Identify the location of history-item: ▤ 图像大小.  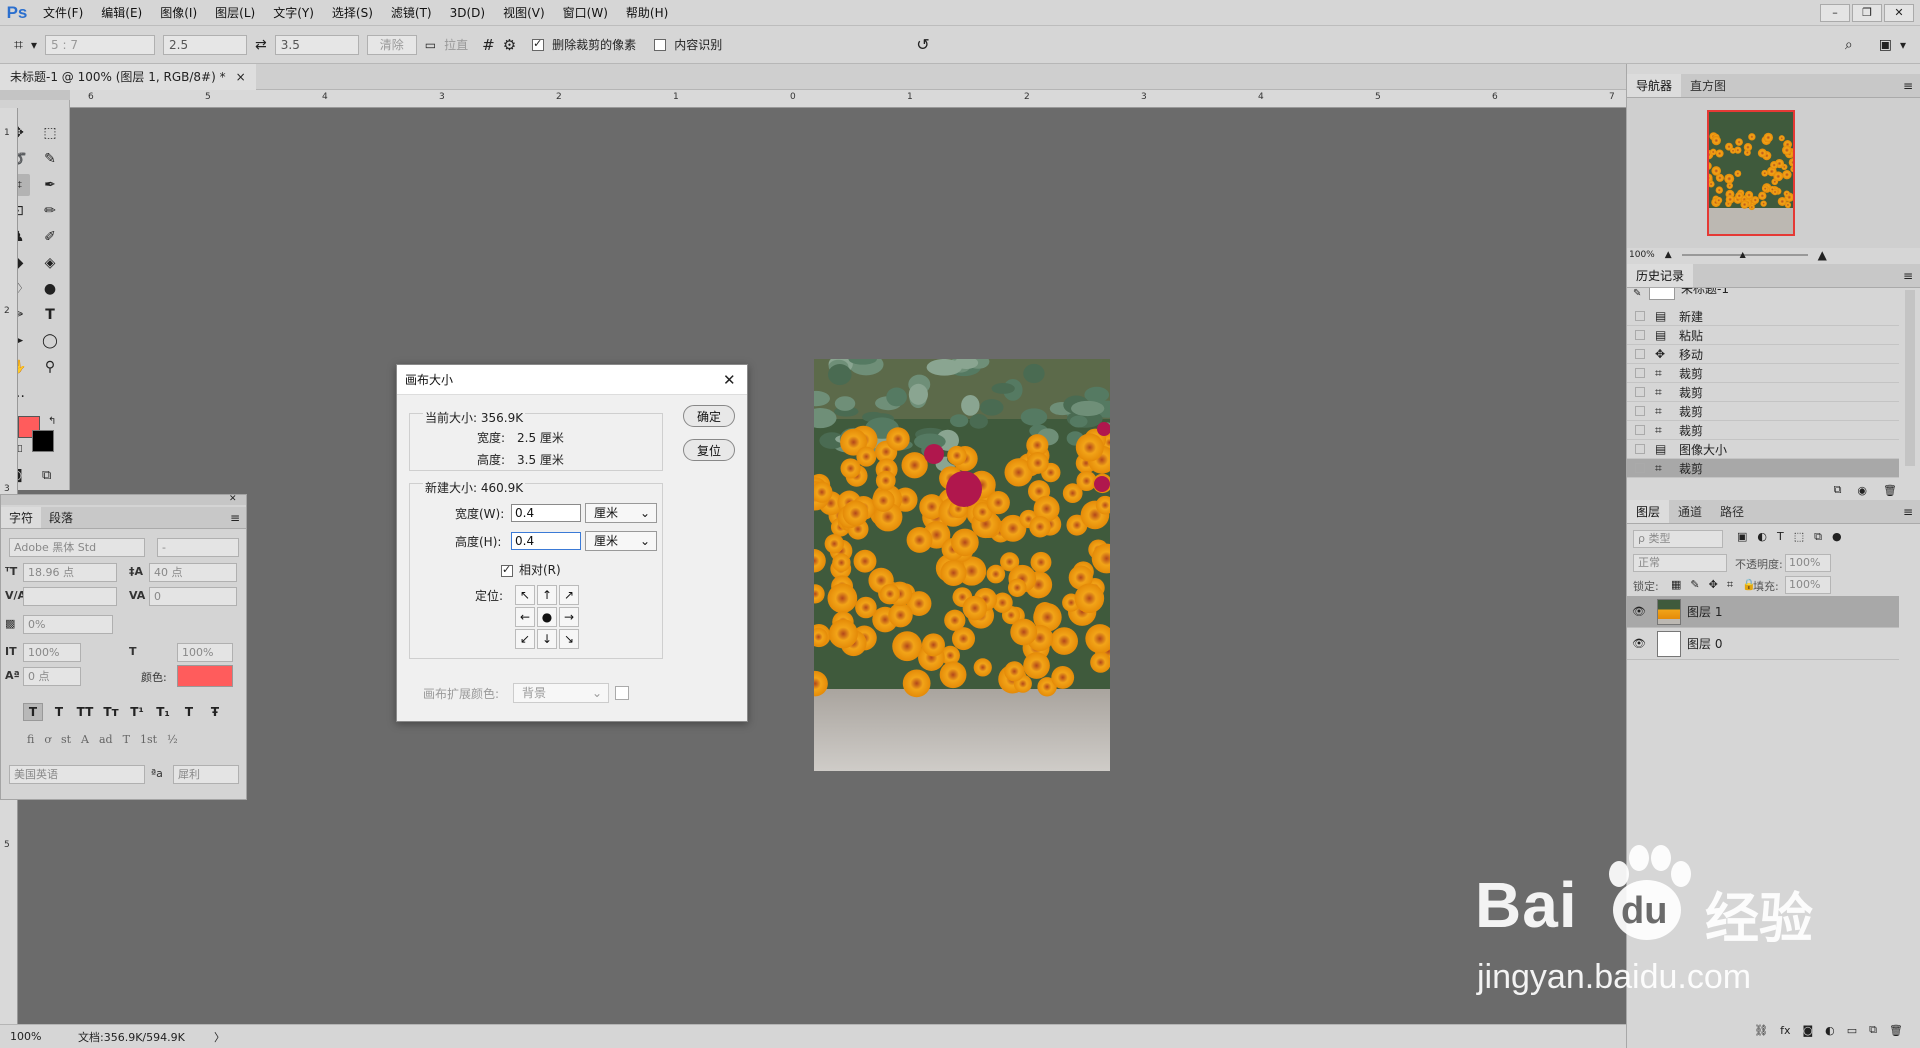
(1763, 449).